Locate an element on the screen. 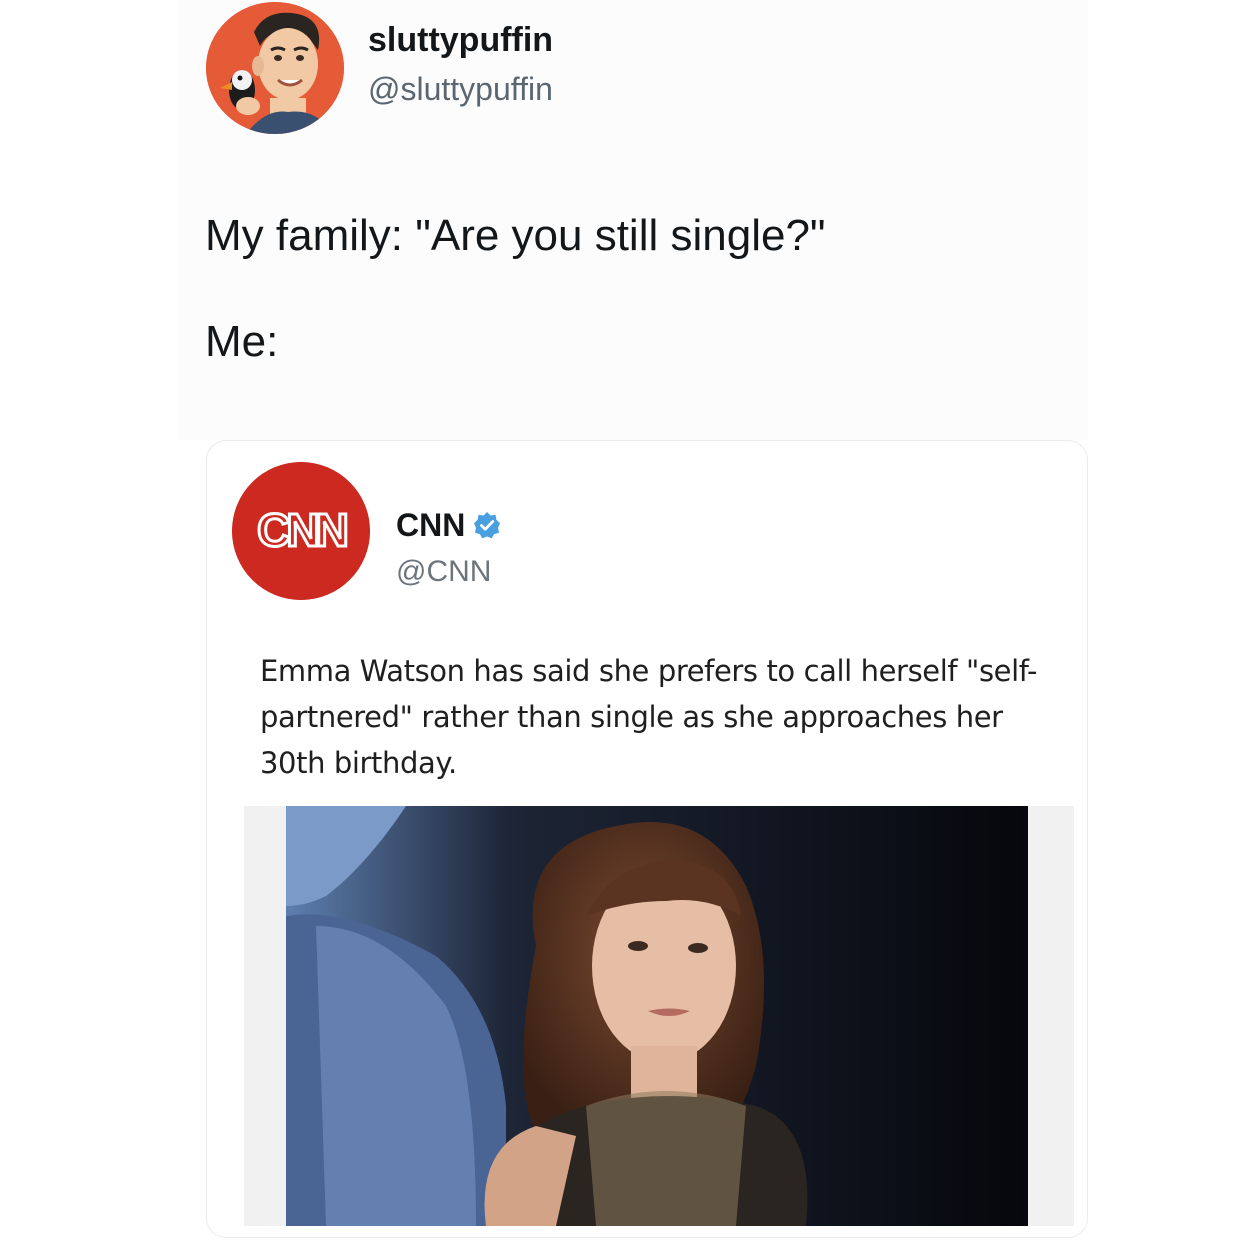  quoted-display-name-text: CNN is located at coordinates (431, 525).